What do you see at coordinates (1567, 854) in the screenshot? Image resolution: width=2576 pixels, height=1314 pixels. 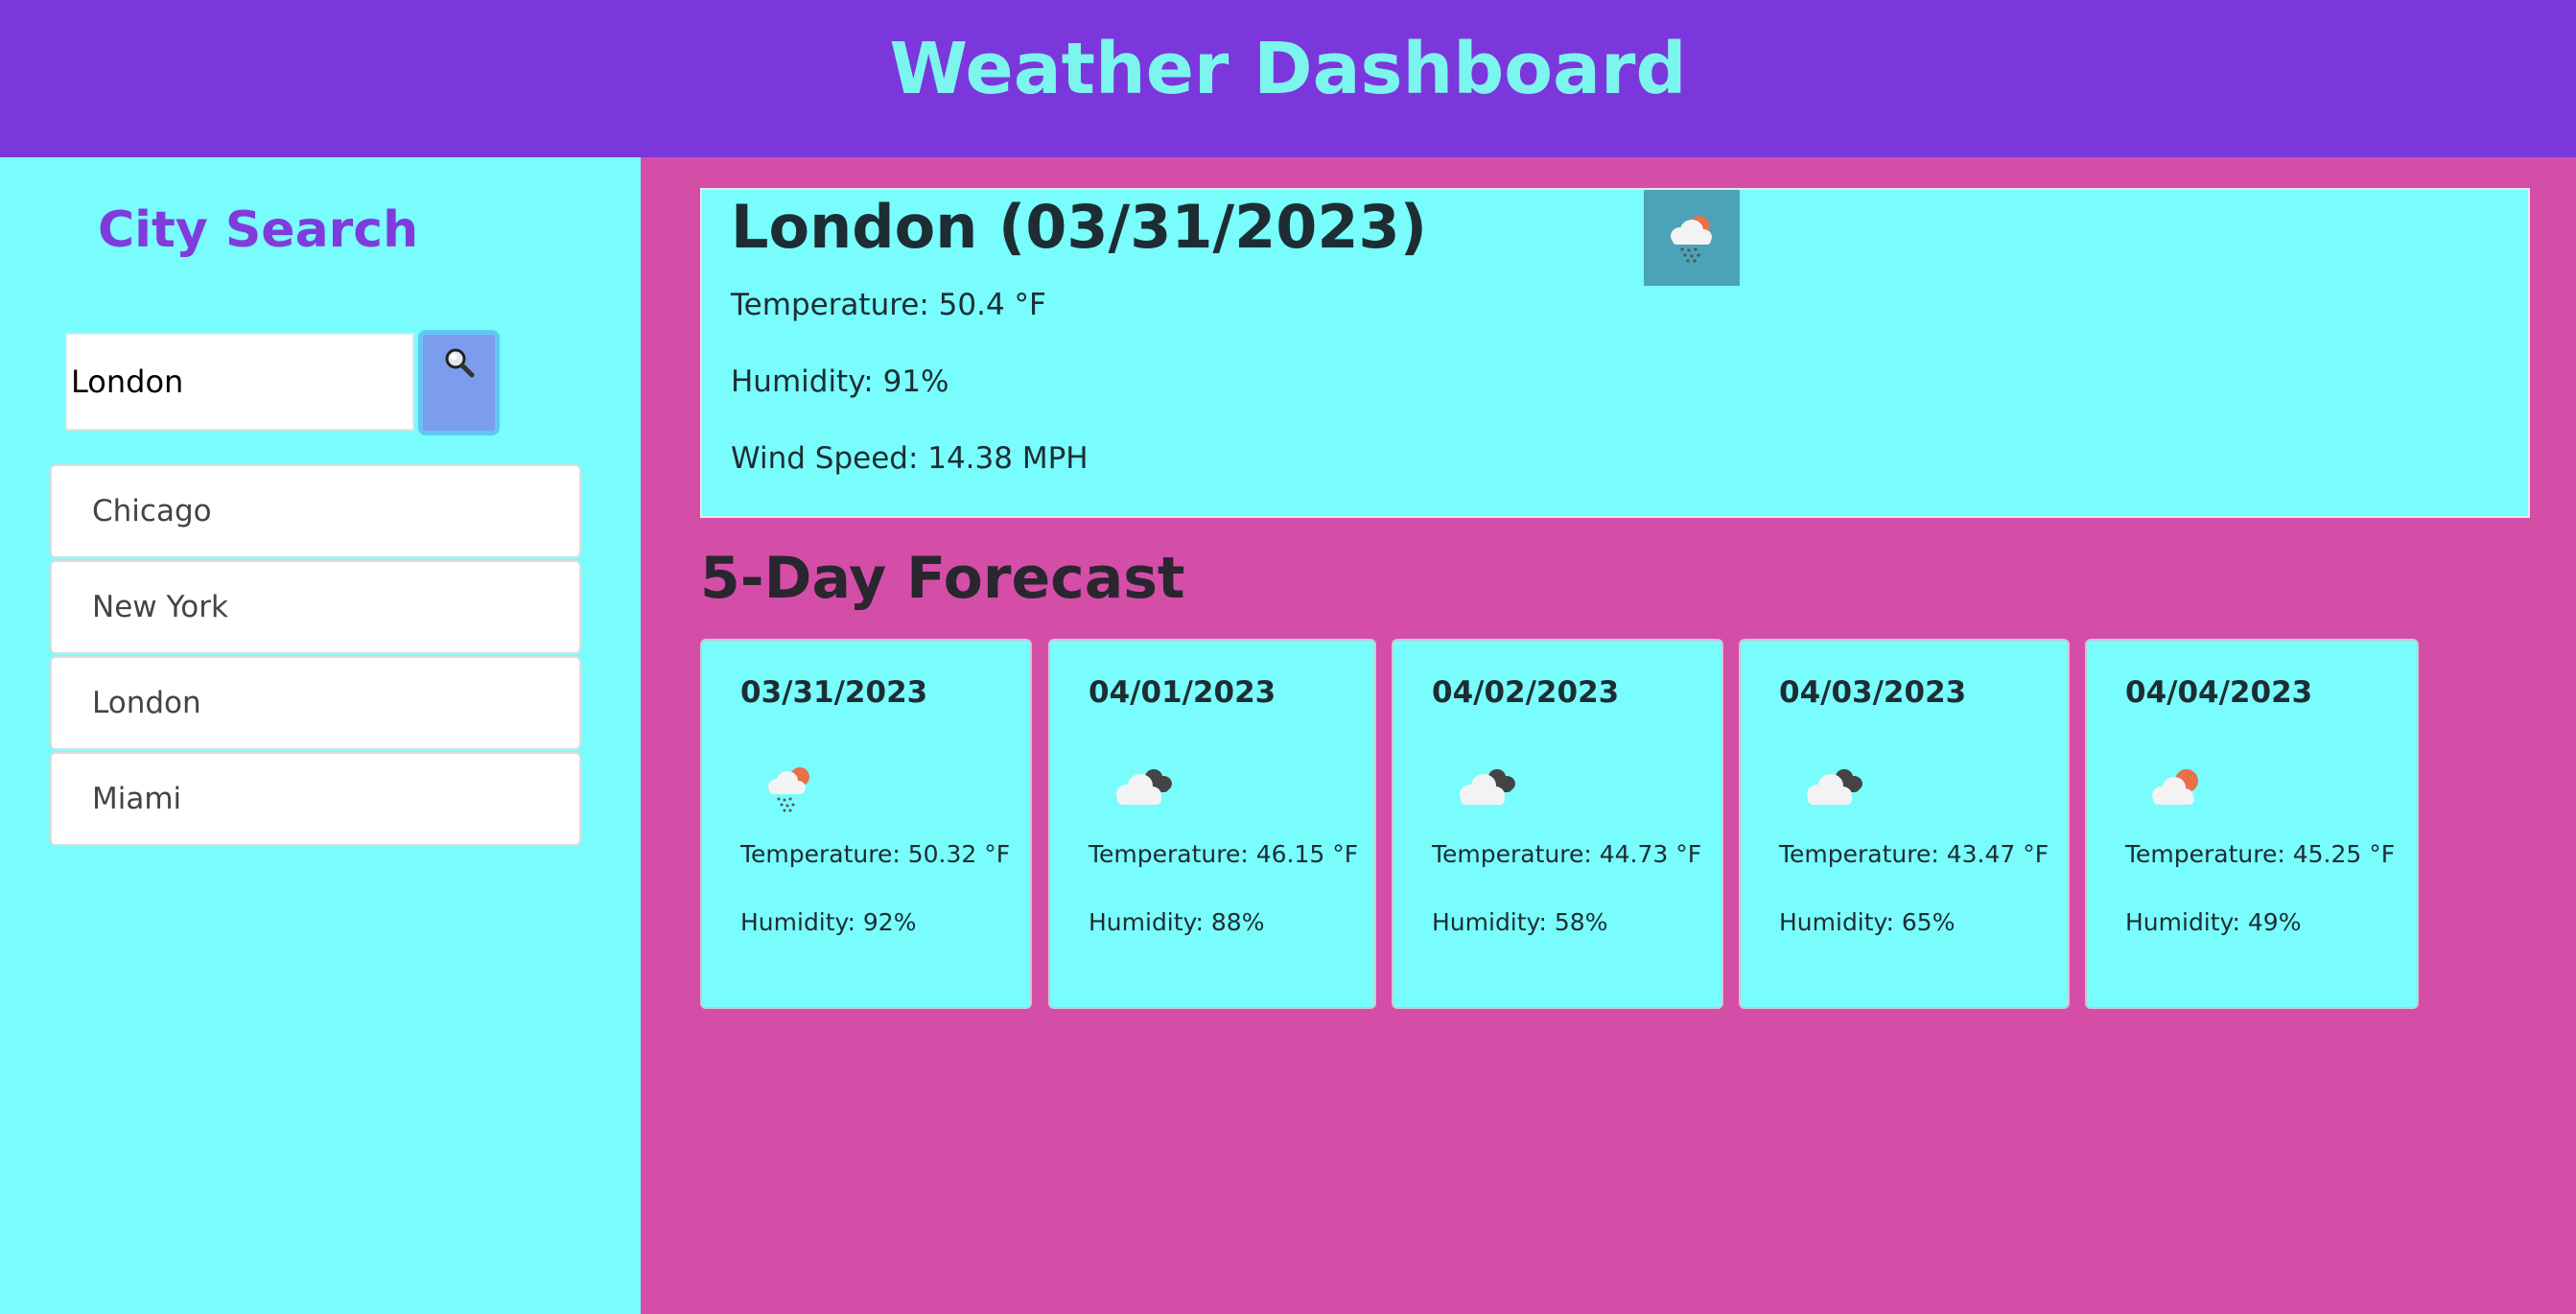 I see `forecast-temperature: Temperature: 44.73 °F` at bounding box center [1567, 854].